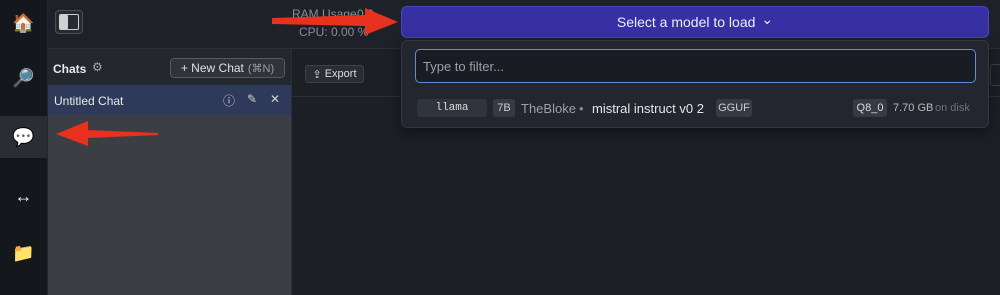 Image resolution: width=1000 pixels, height=295 pixels. What do you see at coordinates (227, 68) in the screenshot?
I see `new-chat-button: + New Chat (⌘N)` at bounding box center [227, 68].